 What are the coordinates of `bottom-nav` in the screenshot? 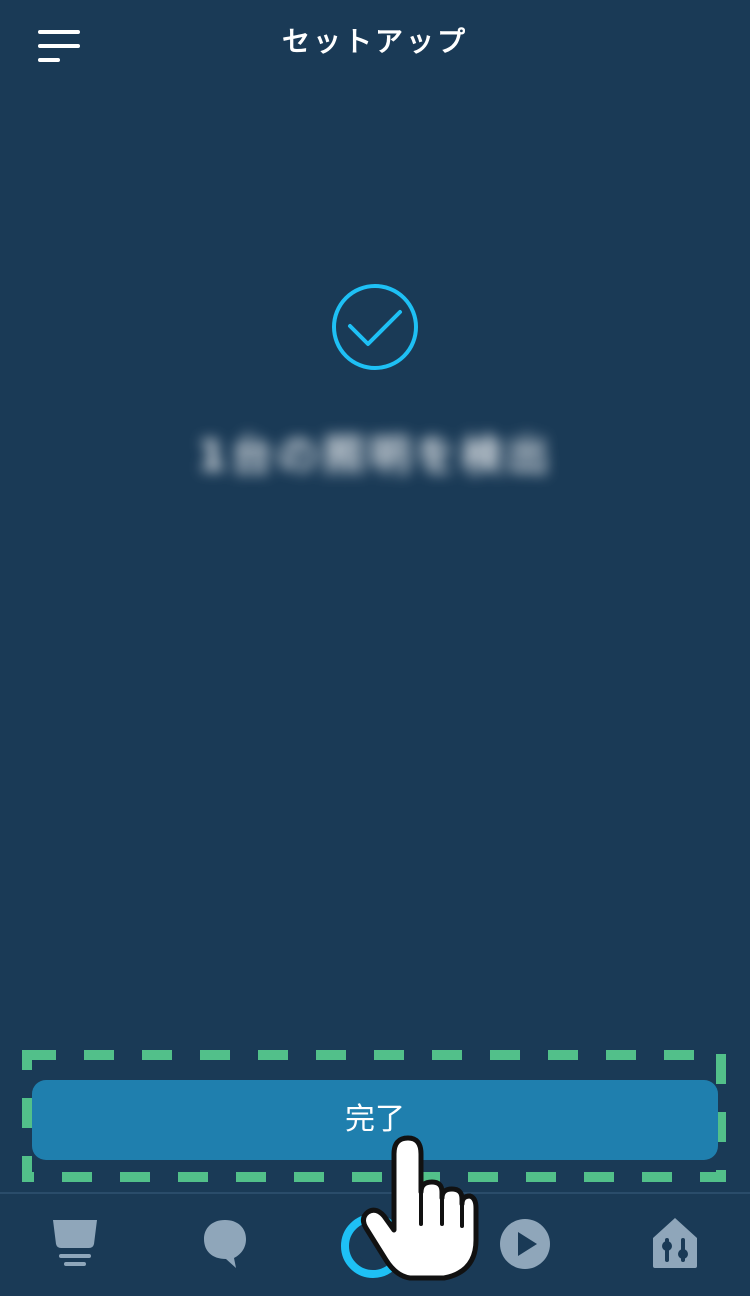 It's located at (375, 1244).